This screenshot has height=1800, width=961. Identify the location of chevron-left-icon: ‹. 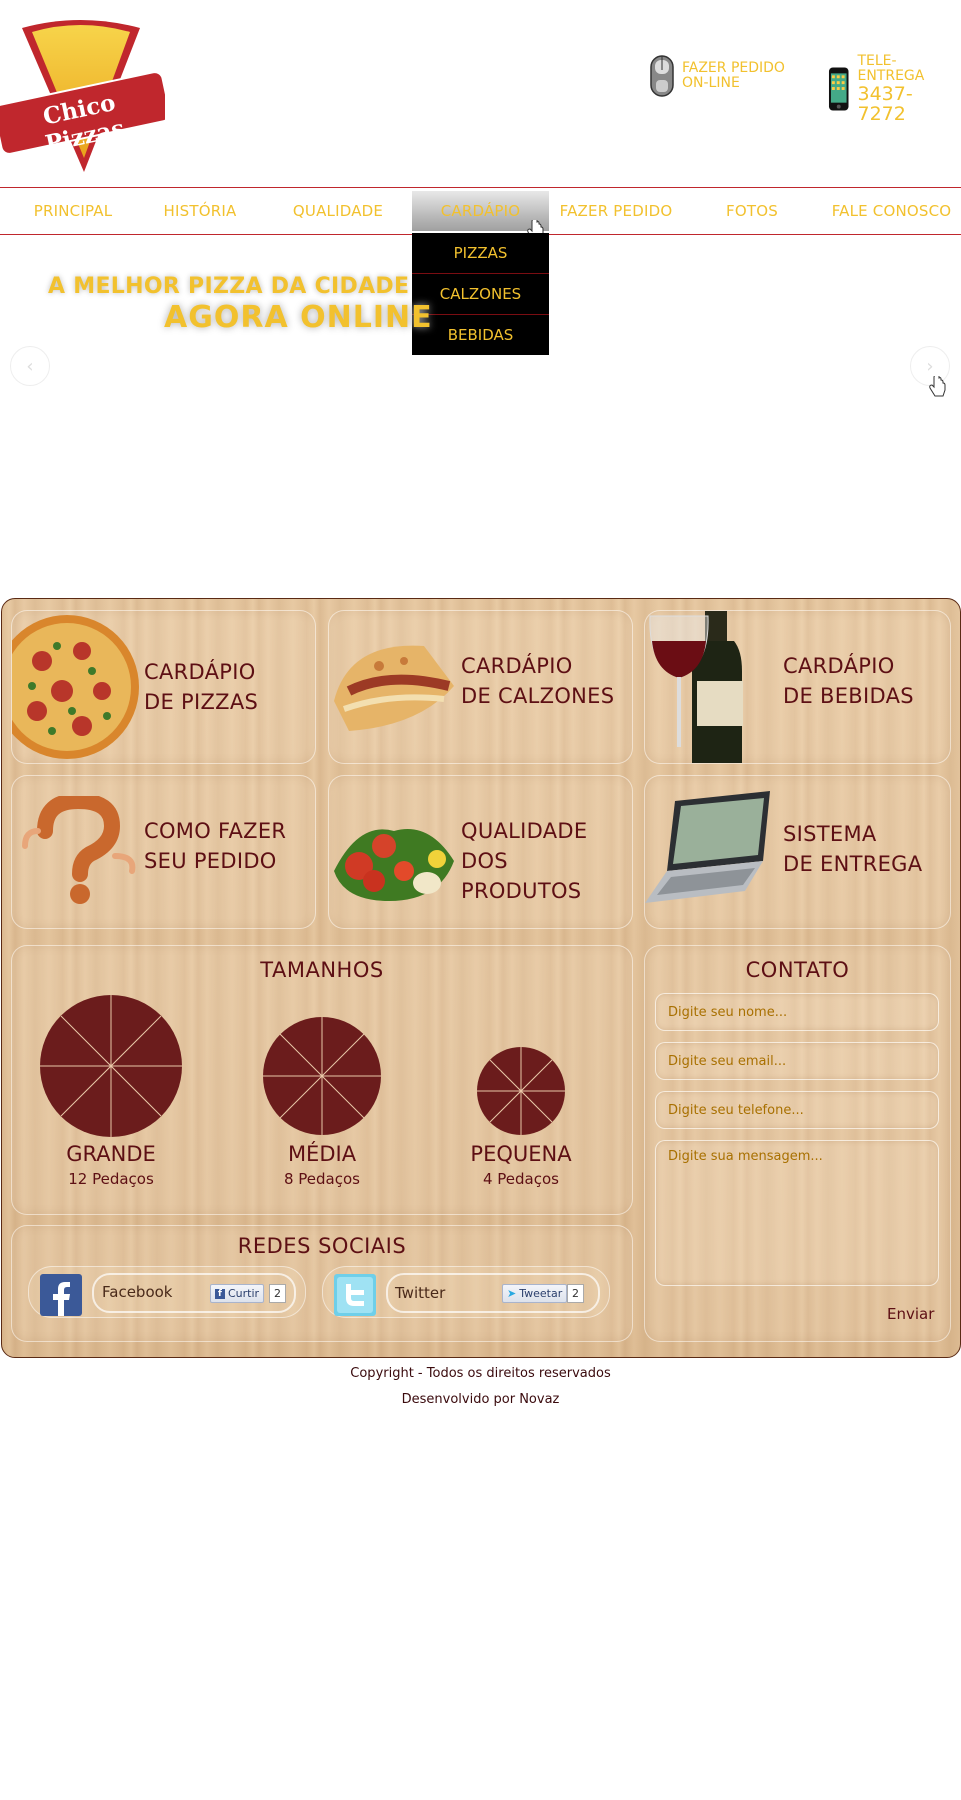
(30, 366).